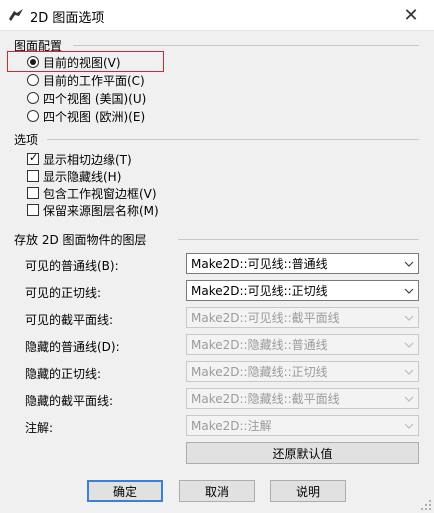  Describe the element at coordinates (233, 139) in the screenshot. I see `options-group-divider` at that location.